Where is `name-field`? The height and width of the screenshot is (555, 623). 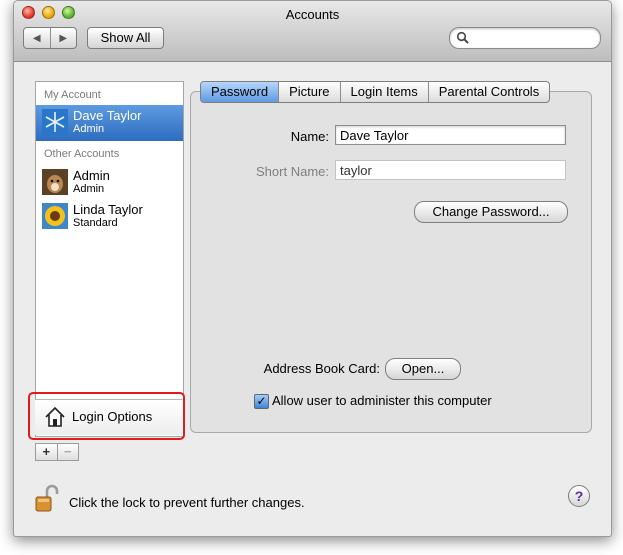 name-field is located at coordinates (450, 135).